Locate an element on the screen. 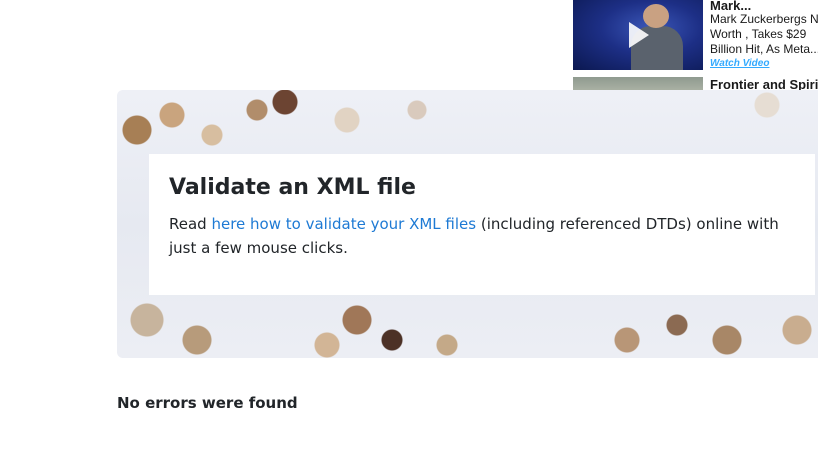 This screenshot has width=818, height=449. video-thumbnail is located at coordinates (638, 35).